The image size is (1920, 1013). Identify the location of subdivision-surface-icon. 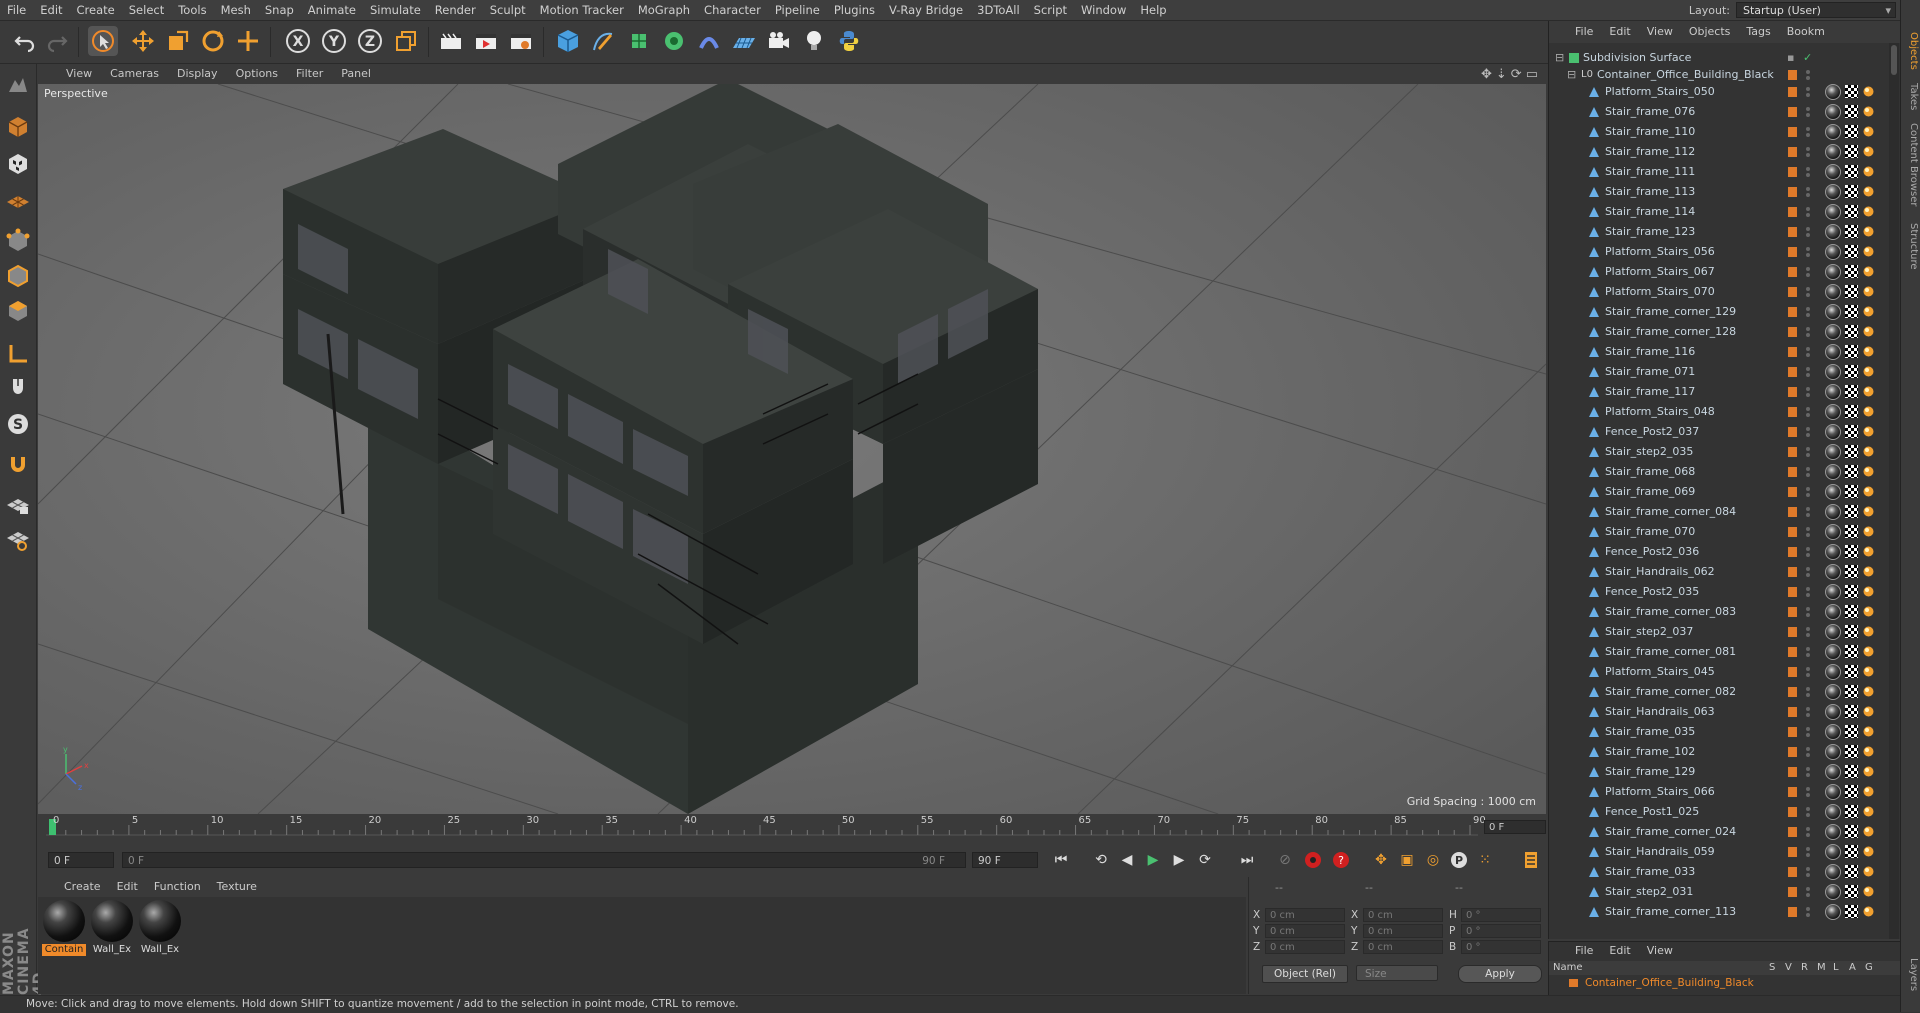
(639, 41).